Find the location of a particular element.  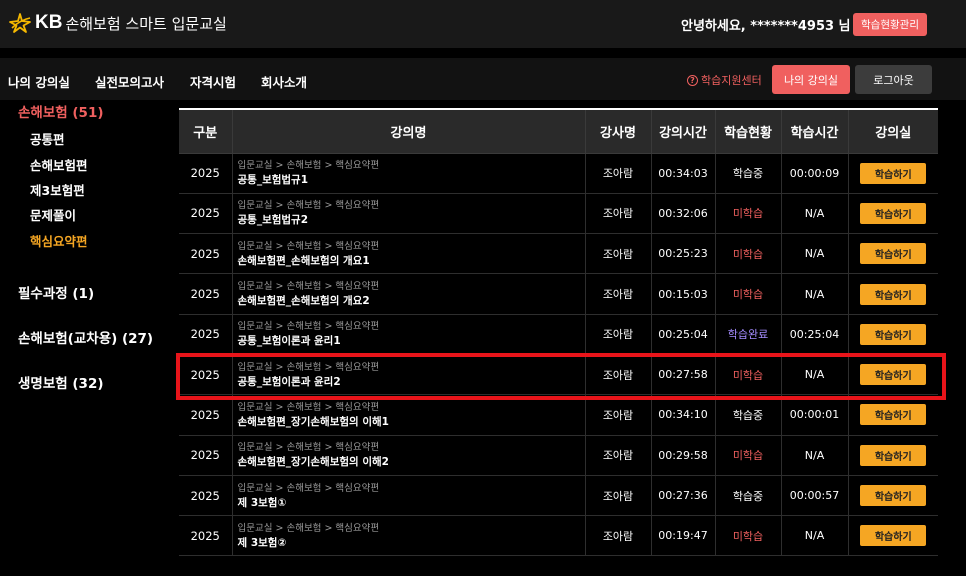

study-status-button: 학습현황관리 is located at coordinates (890, 24).